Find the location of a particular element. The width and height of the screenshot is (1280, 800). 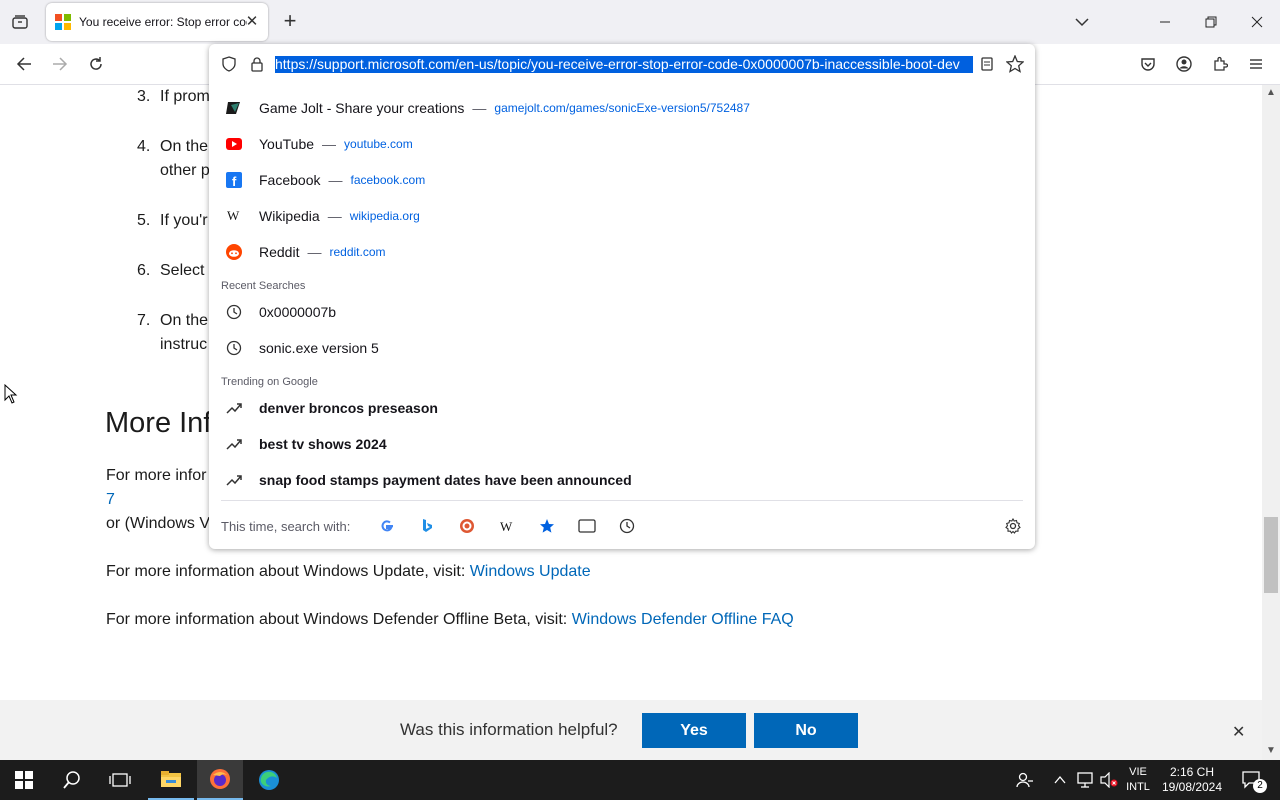

language-code: VIE is located at coordinates (1138, 772).